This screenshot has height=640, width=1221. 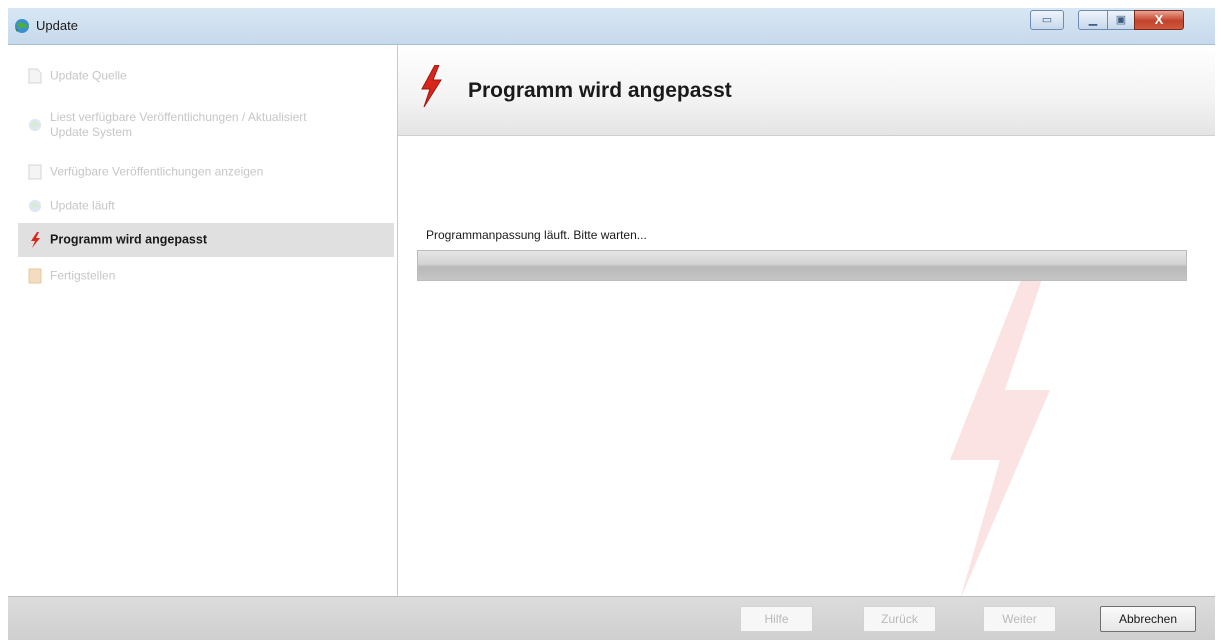 I want to click on maximize-button: ▣, so click(x=1121, y=20).